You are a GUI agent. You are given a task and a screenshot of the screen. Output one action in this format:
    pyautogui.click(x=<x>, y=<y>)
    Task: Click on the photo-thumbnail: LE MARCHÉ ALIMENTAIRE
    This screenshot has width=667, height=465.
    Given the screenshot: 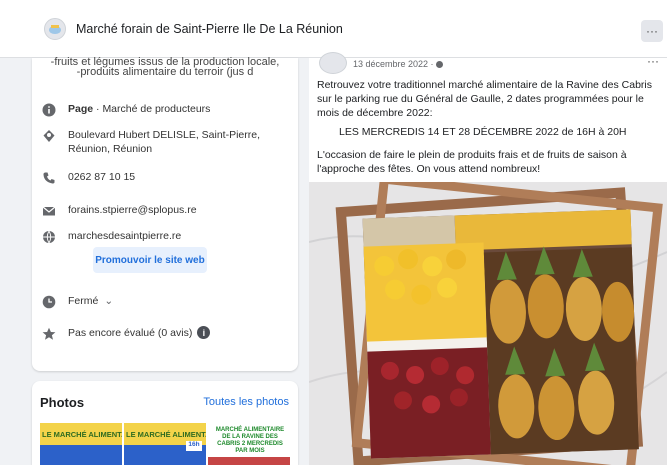 What is the action you would take?
    pyautogui.click(x=81, y=444)
    